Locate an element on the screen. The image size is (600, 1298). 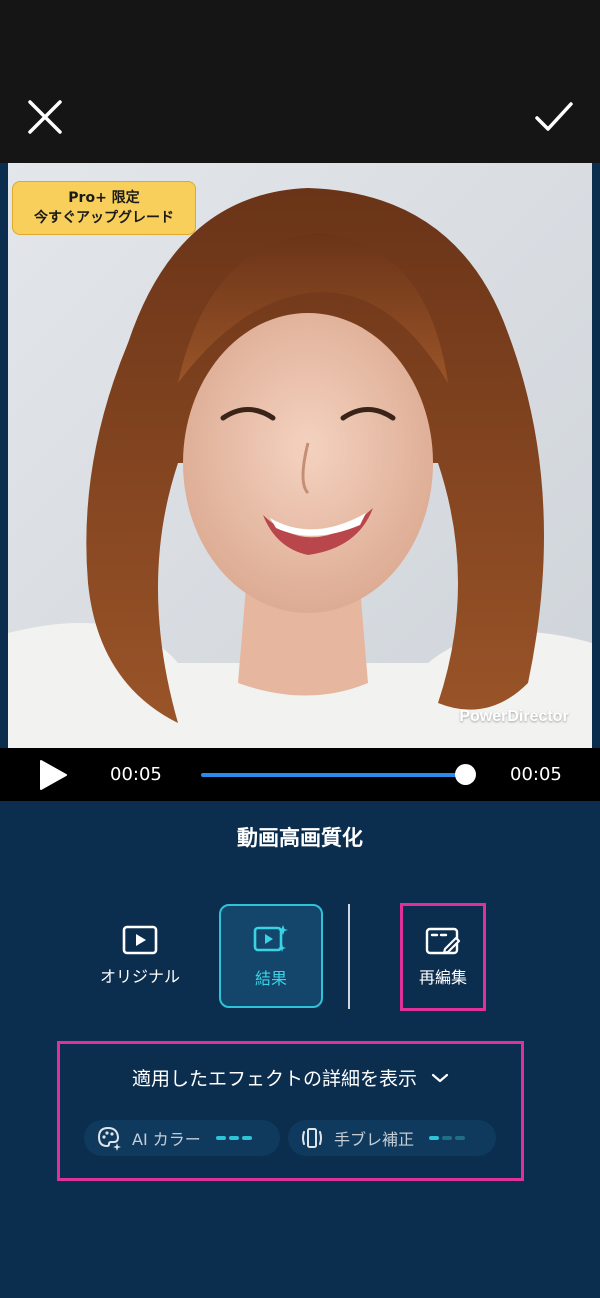
result-mode-button: 結果 is located at coordinates (271, 956).